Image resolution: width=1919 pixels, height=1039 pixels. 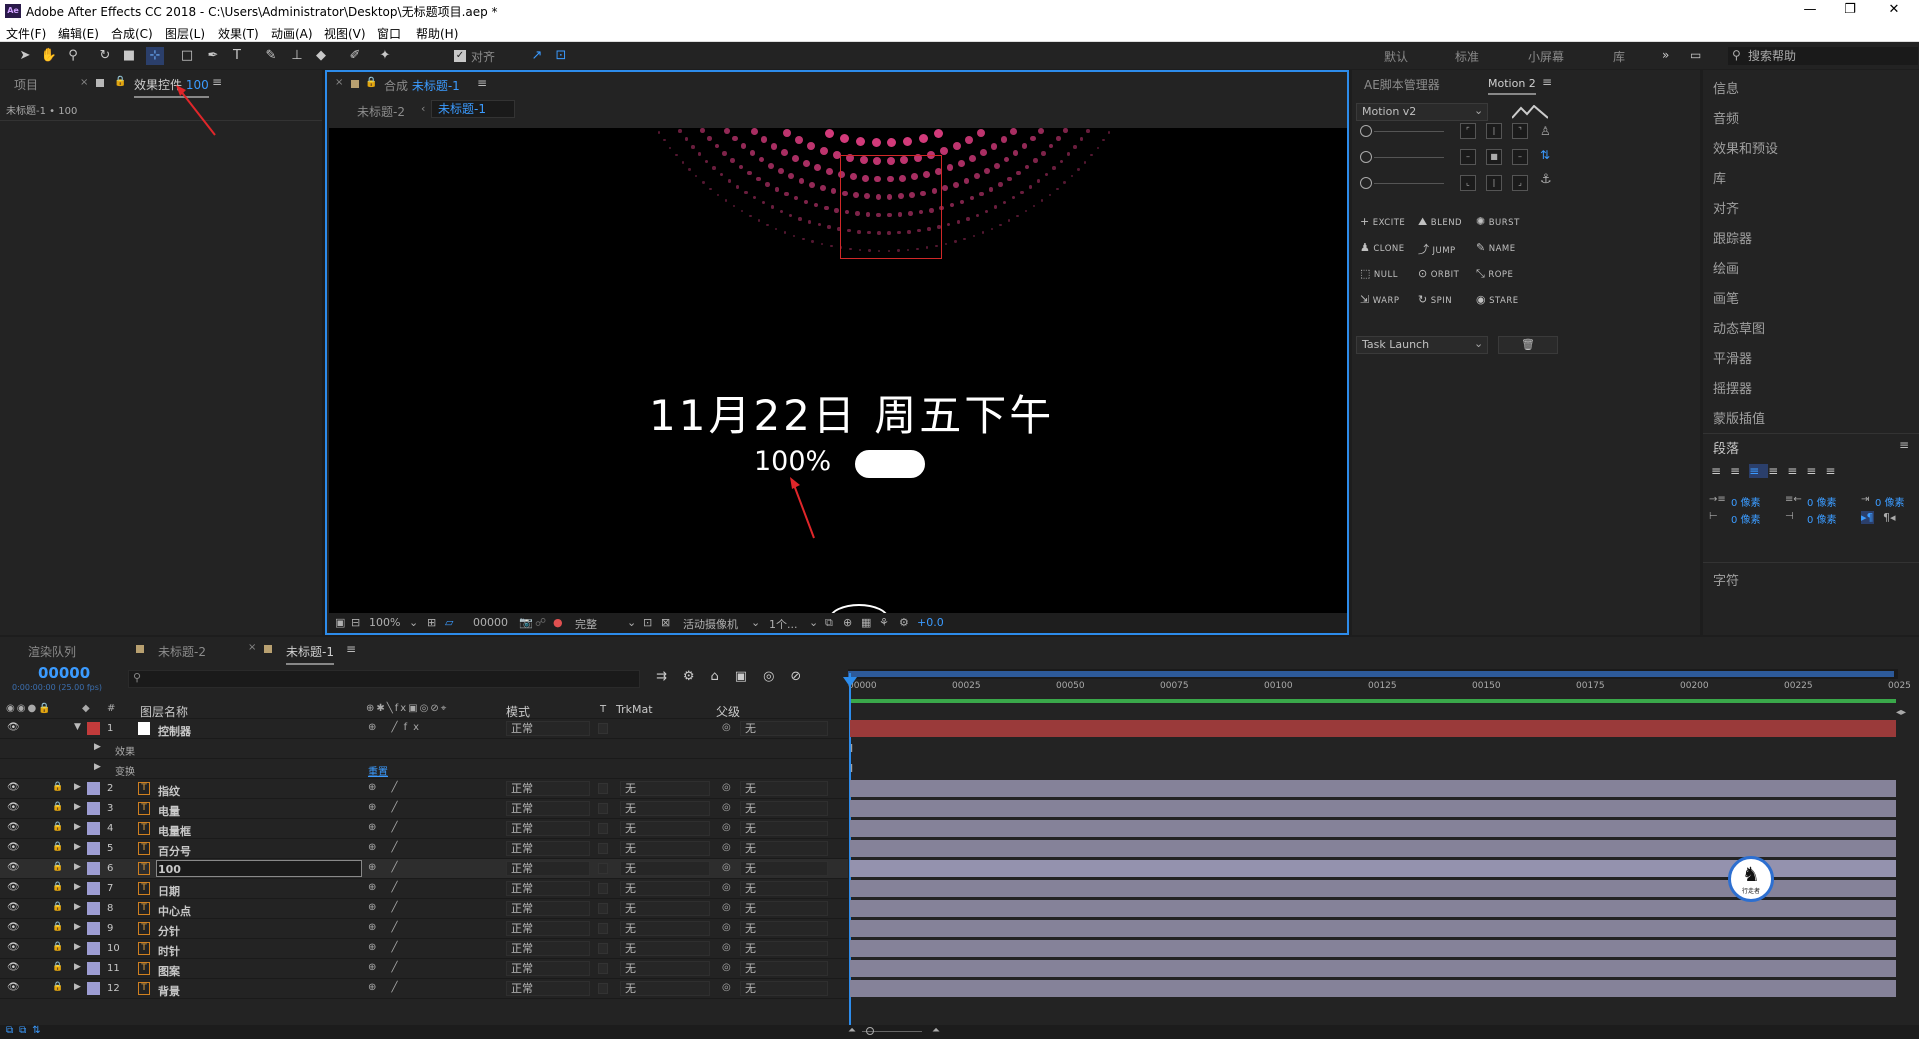 What do you see at coordinates (1494, 183) in the screenshot?
I see `anchor-bottom: |` at bounding box center [1494, 183].